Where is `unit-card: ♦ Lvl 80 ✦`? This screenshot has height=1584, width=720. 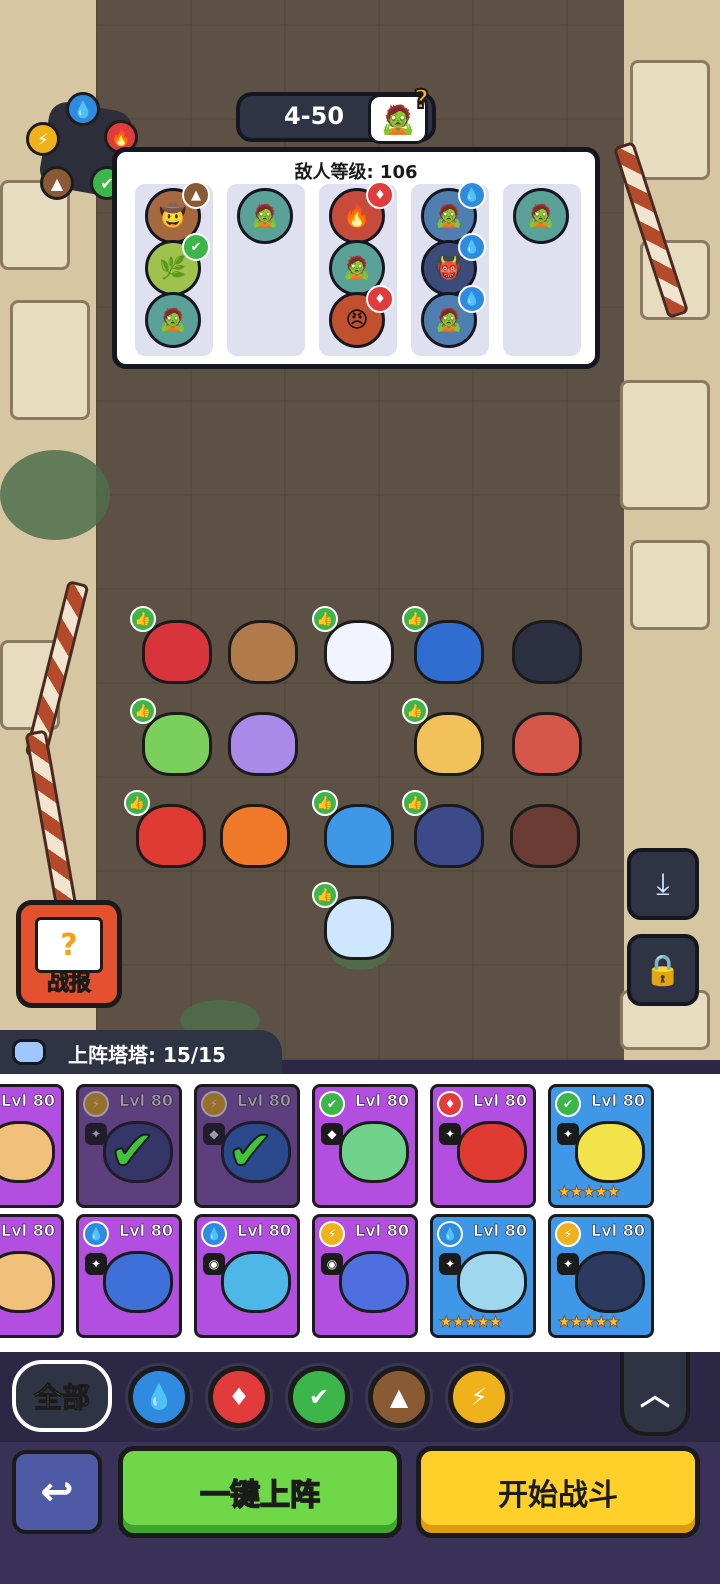 unit-card: ♦ Lvl 80 ✦ is located at coordinates (483, 1146).